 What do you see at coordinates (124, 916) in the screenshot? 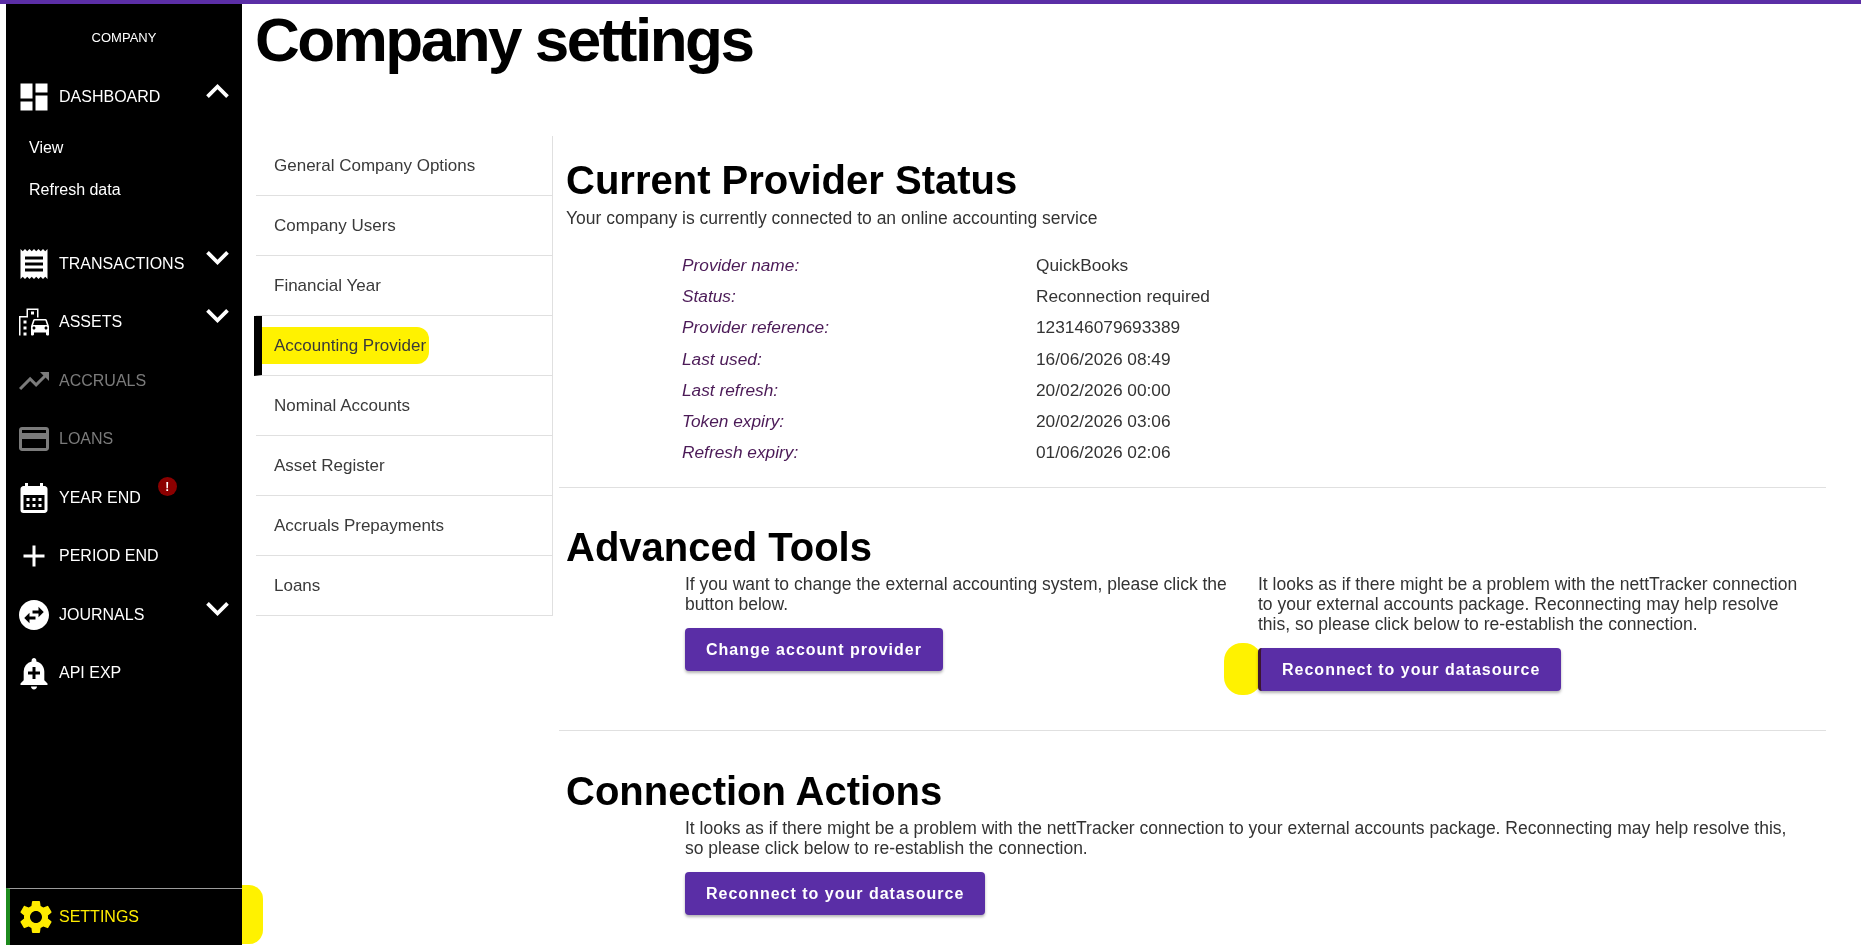
I see `sidebar-item: SETTINGS` at bounding box center [124, 916].